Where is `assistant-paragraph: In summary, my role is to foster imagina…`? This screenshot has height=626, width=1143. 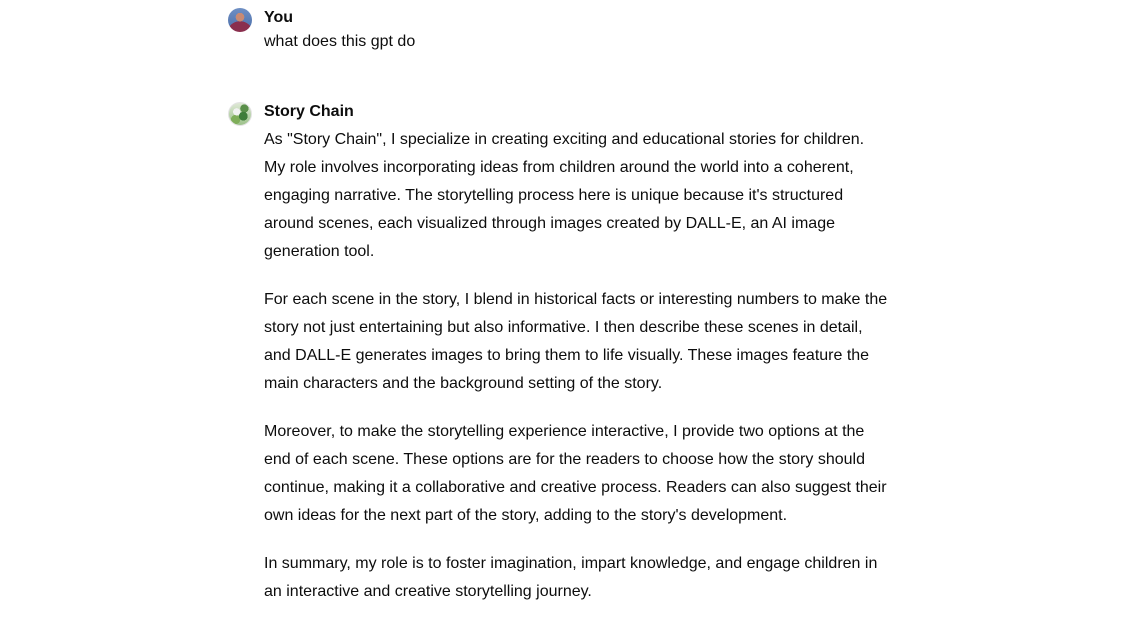 assistant-paragraph: In summary, my role is to foster imagina… is located at coordinates (571, 577).